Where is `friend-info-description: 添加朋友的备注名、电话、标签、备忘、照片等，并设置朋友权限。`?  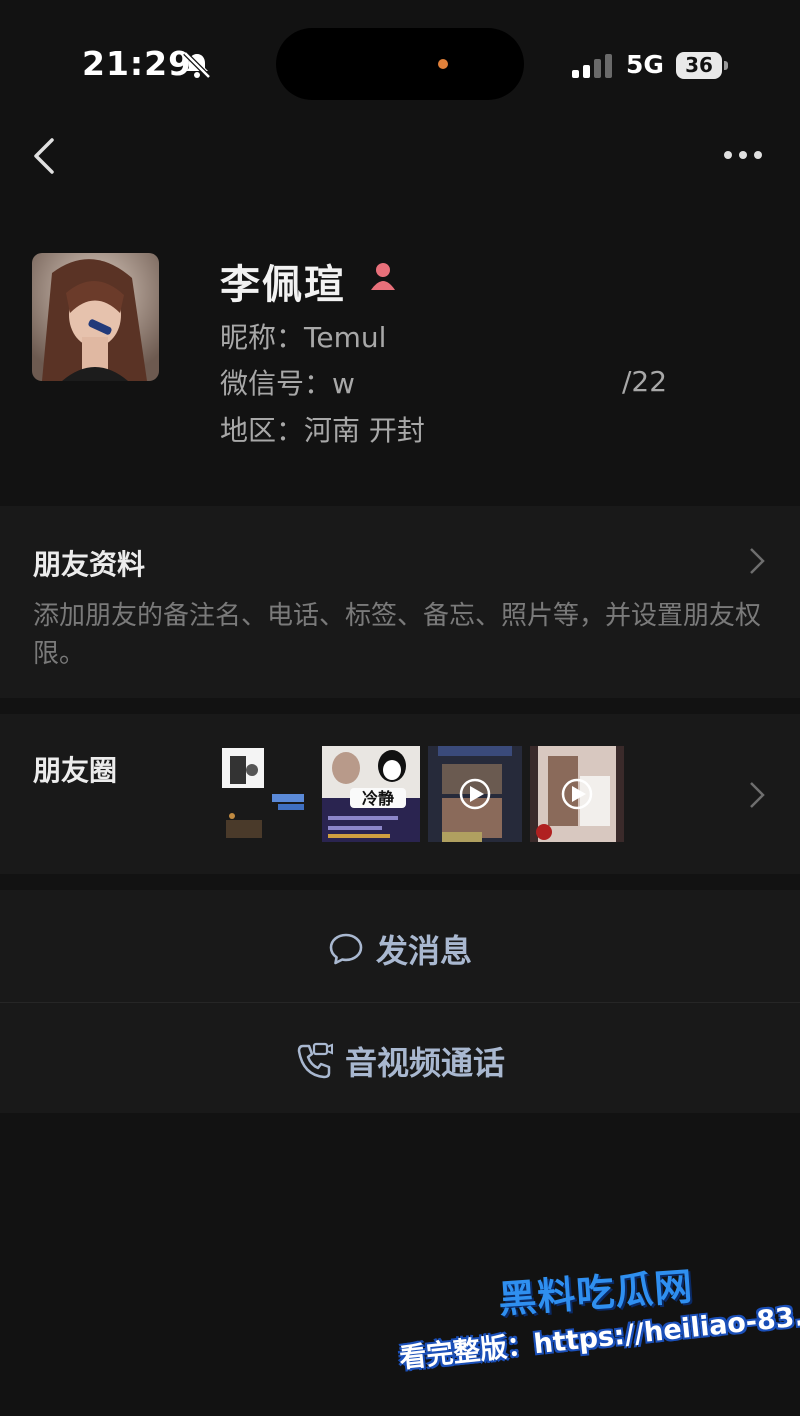 friend-info-description: 添加朋友的备注名、电话、标签、备忘、照片等，并设置朋友权限。 is located at coordinates (397, 635).